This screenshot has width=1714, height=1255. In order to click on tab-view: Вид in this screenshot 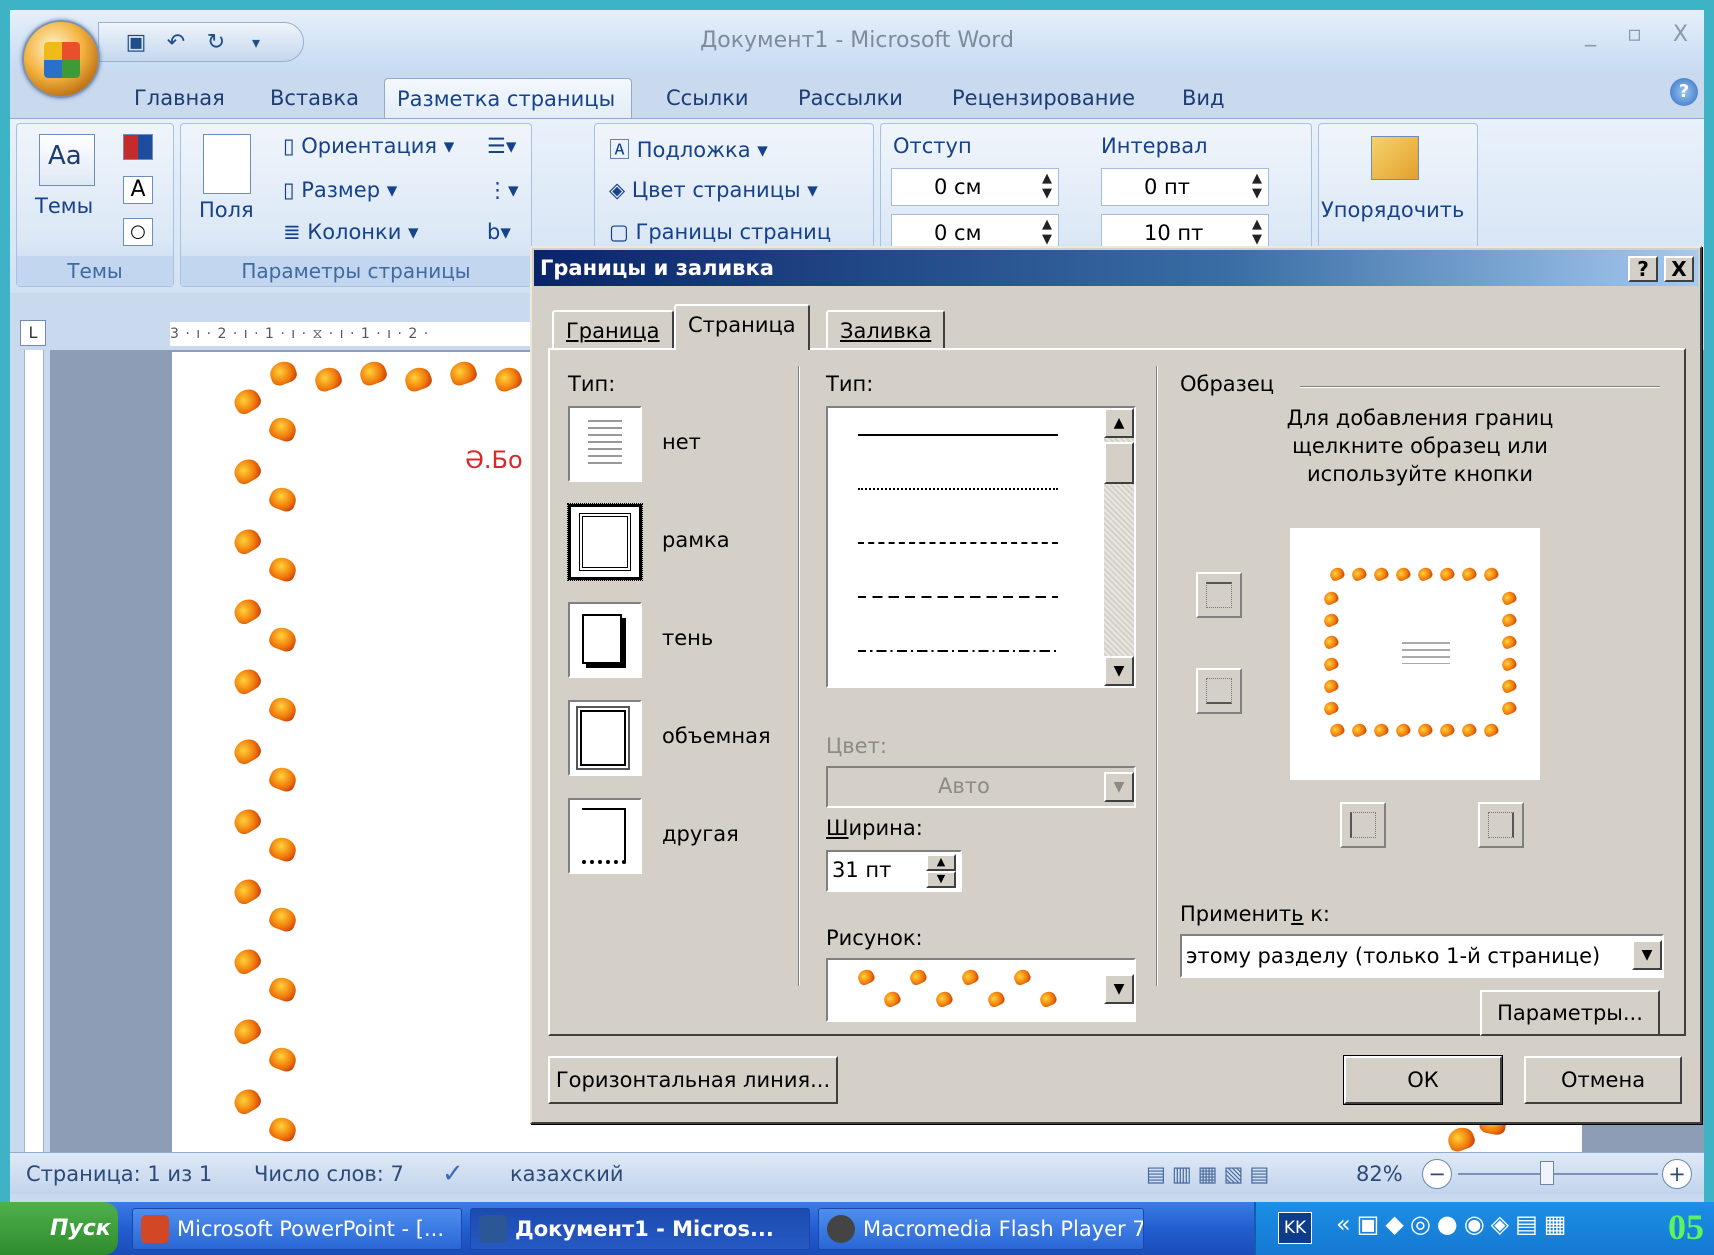, I will do `click(1203, 99)`.